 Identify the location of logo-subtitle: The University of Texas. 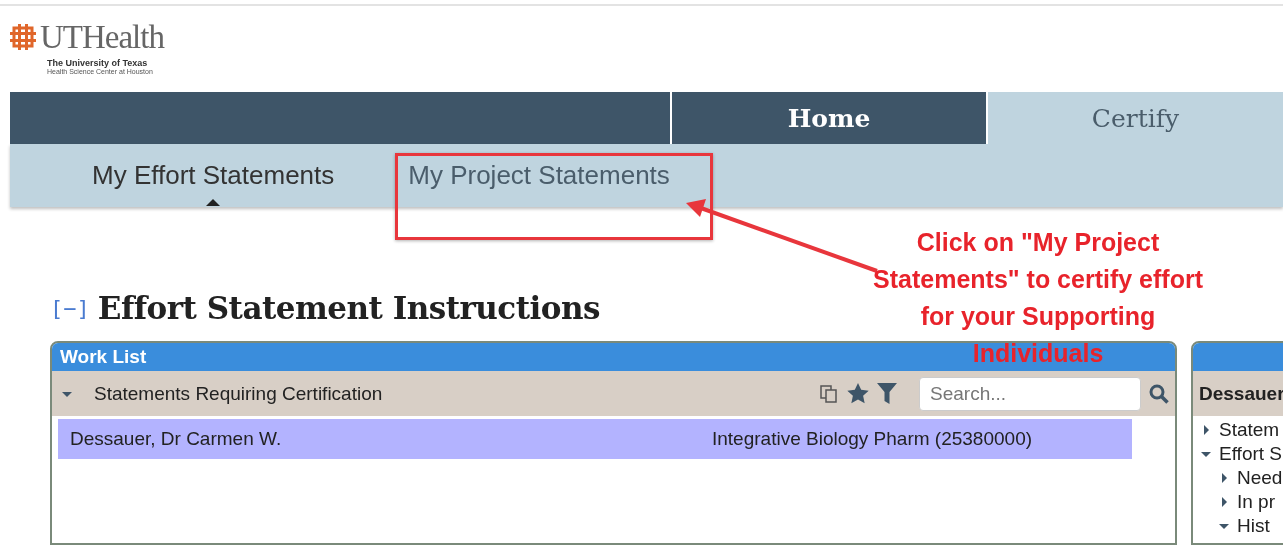
(98, 63).